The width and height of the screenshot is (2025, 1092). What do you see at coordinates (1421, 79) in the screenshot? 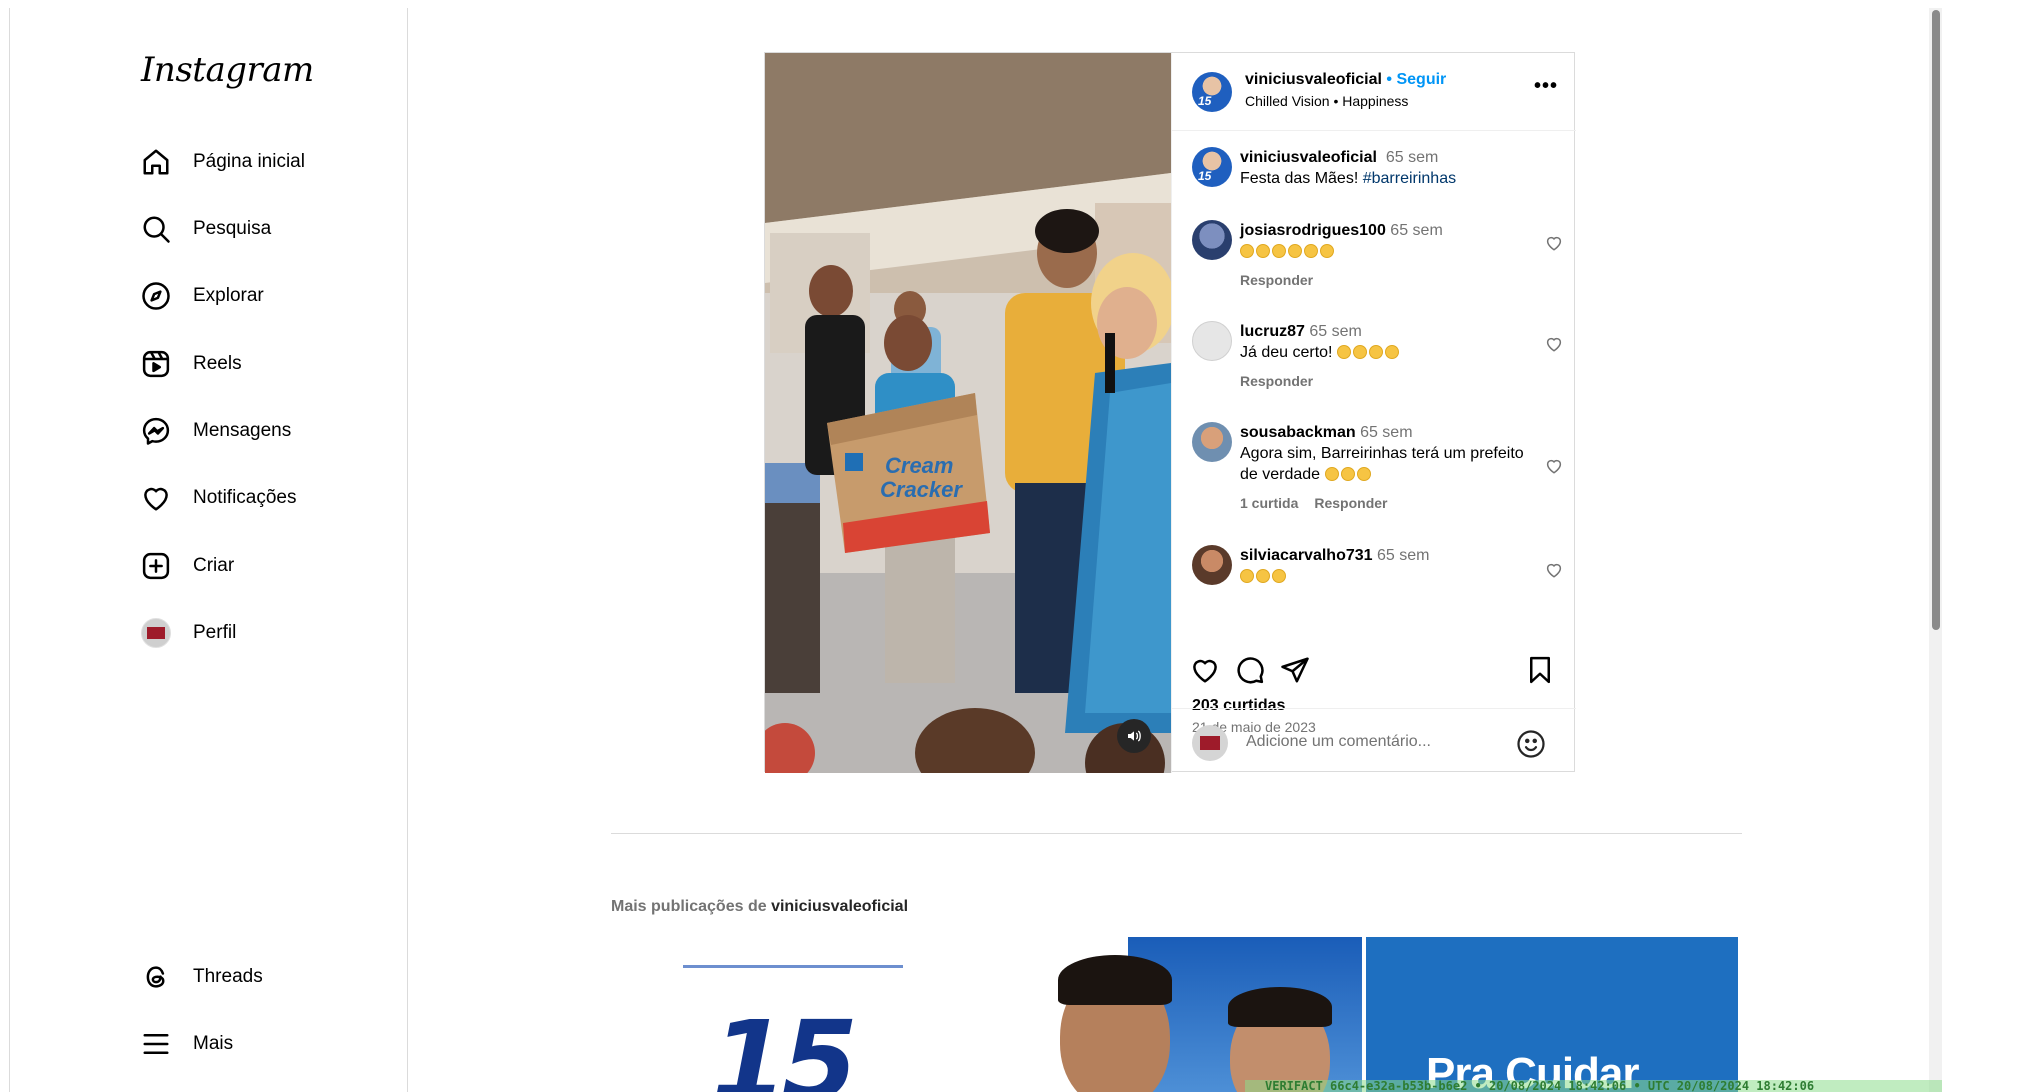
I see `follow-button: Seguir` at bounding box center [1421, 79].